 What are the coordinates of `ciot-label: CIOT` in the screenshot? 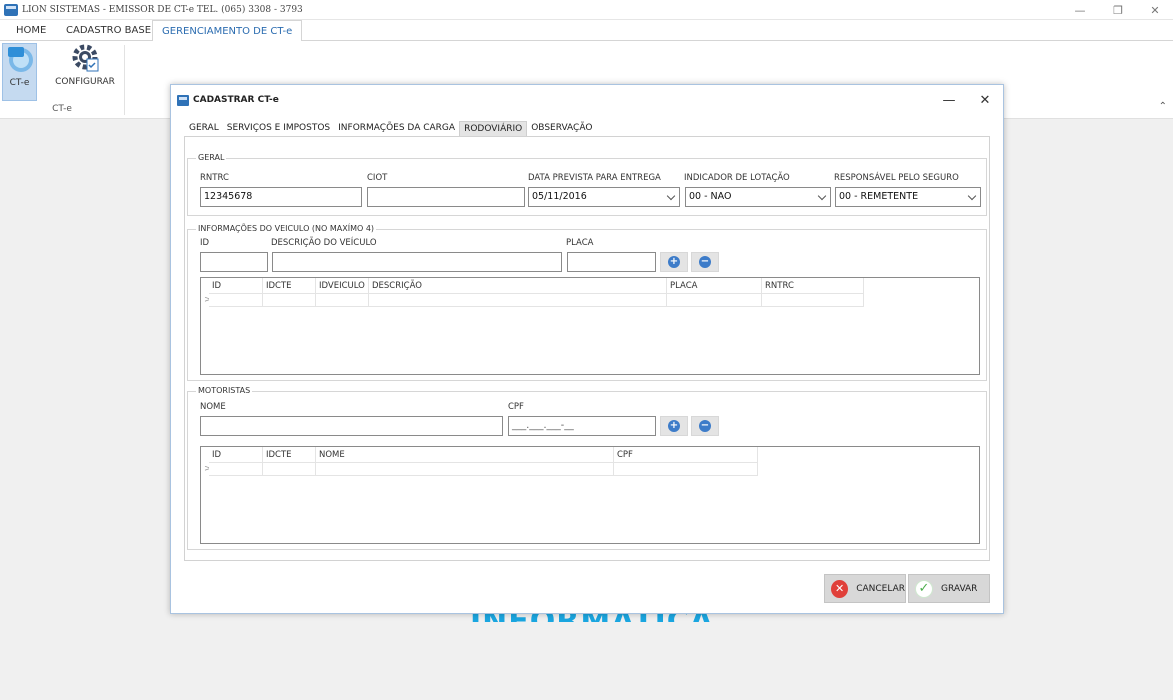 It's located at (377, 178).